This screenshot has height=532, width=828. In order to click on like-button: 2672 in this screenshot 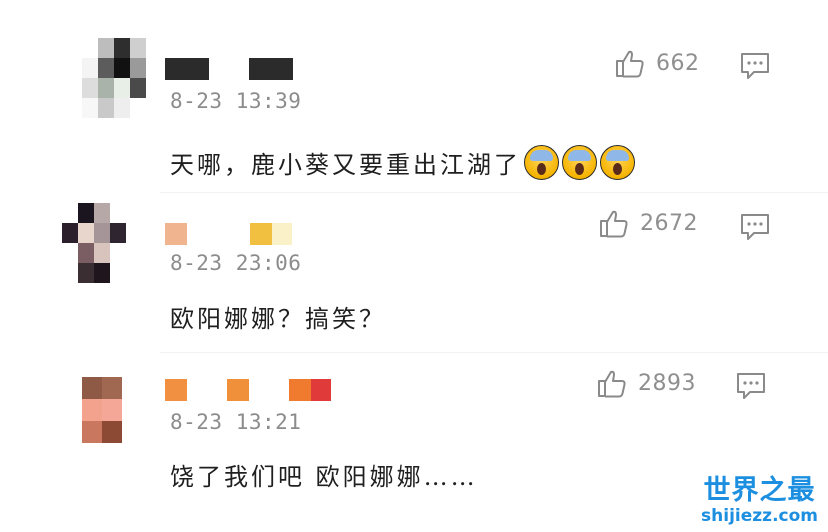, I will do `click(648, 223)`.